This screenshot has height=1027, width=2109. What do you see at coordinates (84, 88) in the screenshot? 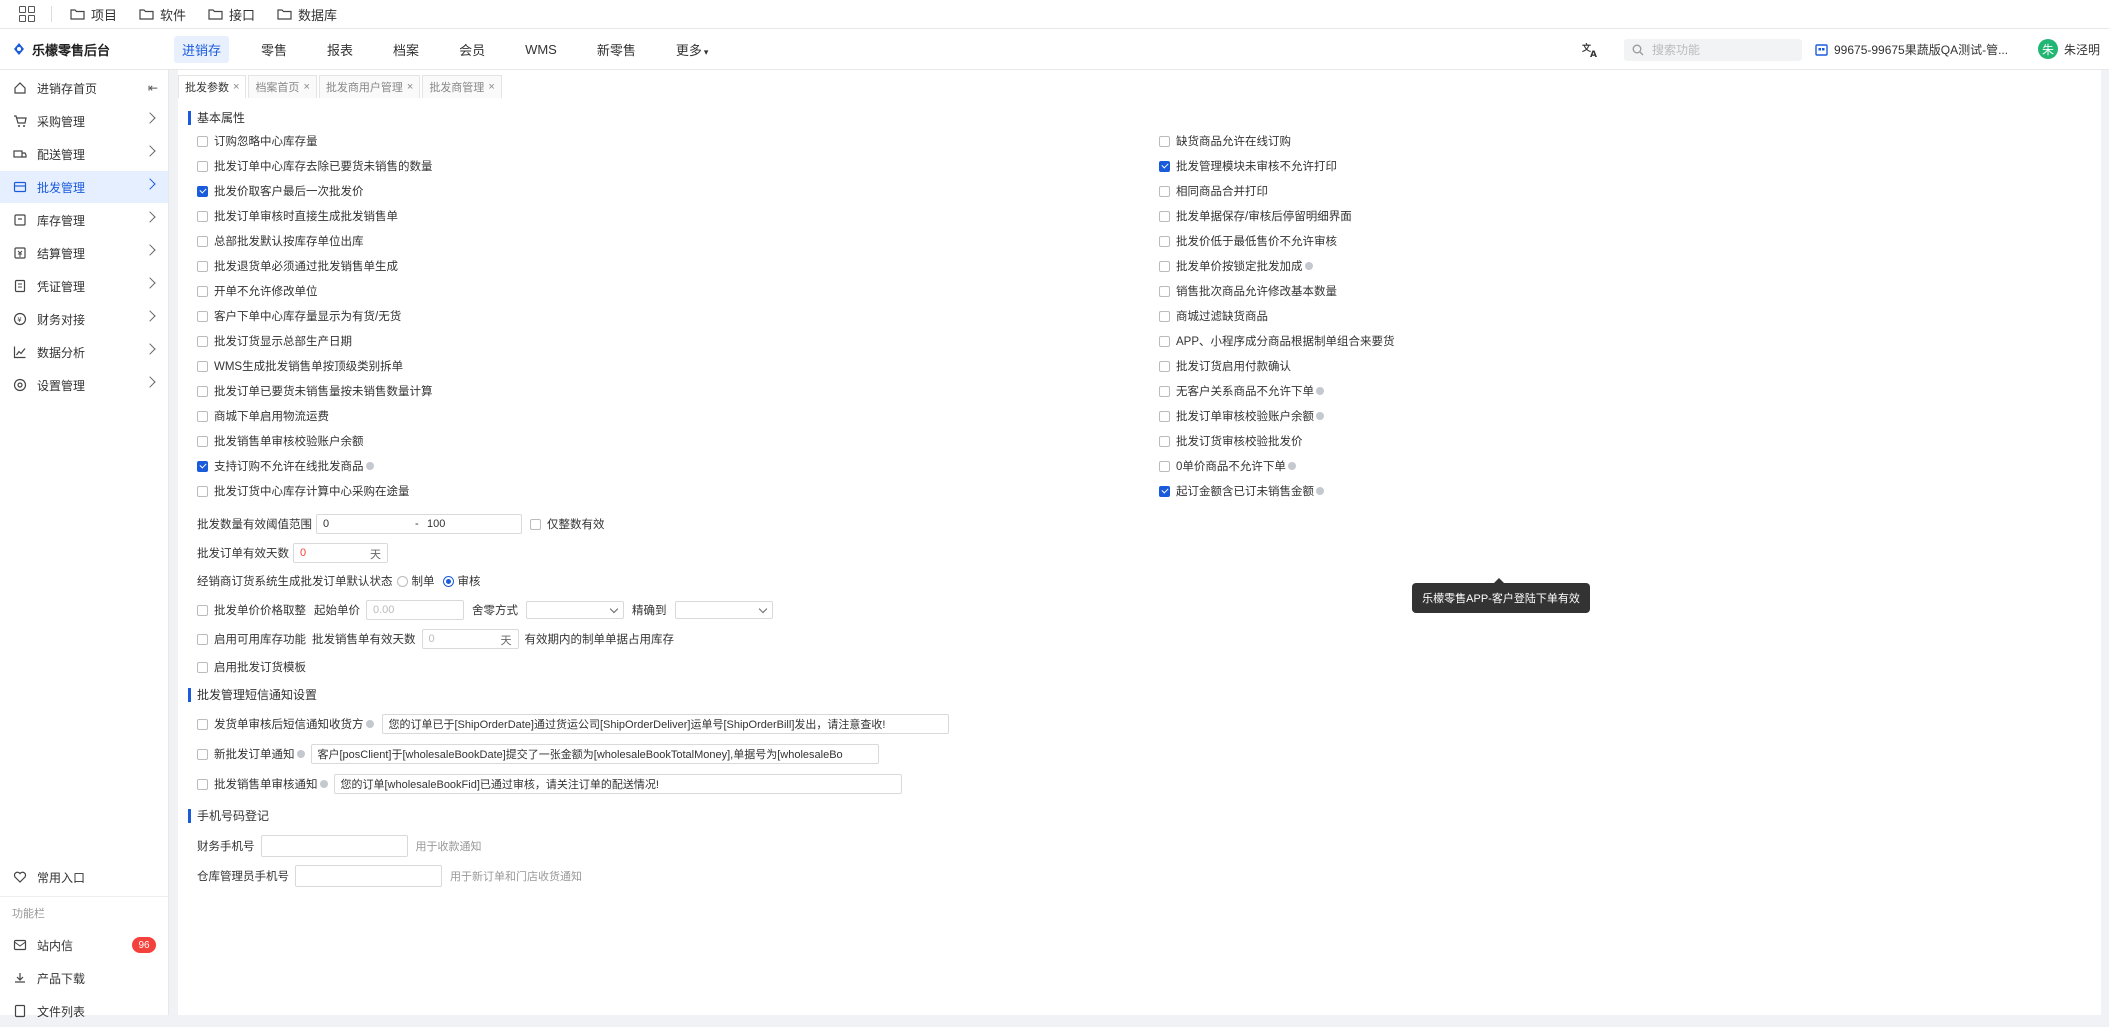
I see `sidebar-item-home: 进销存首页 ⇤` at bounding box center [84, 88].